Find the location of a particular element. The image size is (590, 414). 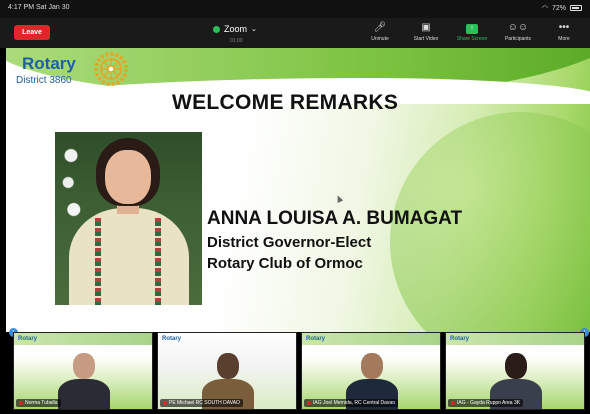

video-off-icon: ▣ is located at coordinates (426, 27).